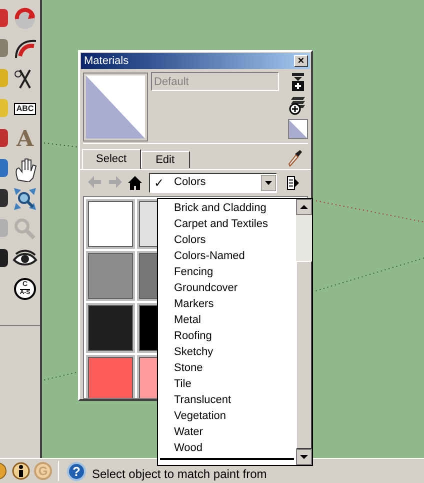  I want to click on dropdown-item: Tile, so click(227, 384).